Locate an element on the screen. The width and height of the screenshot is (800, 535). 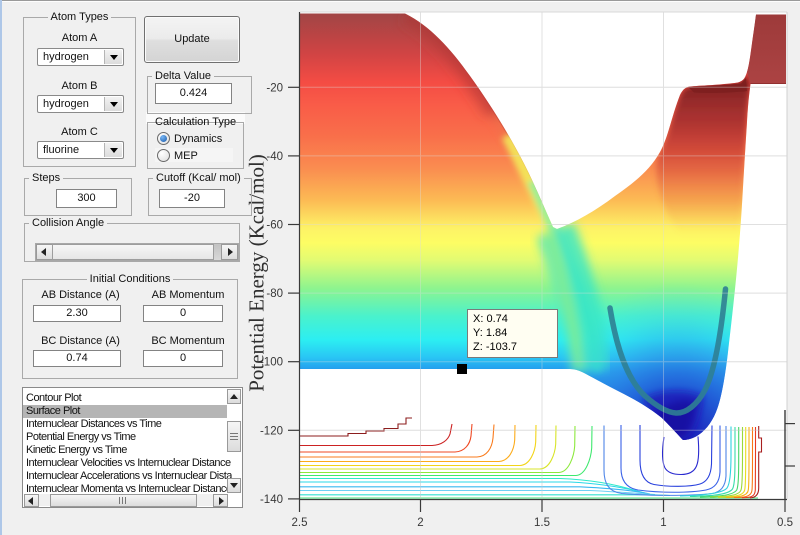
svg-text: 1.5 is located at coordinates (542, 523).